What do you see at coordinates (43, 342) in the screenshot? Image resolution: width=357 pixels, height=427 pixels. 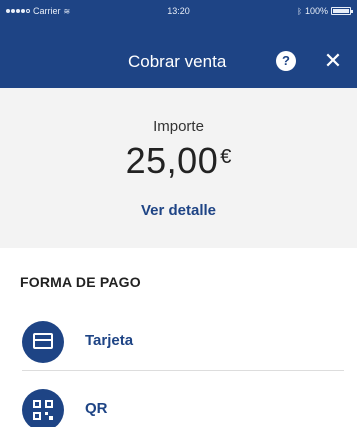 I see `credit-card-icon` at bounding box center [43, 342].